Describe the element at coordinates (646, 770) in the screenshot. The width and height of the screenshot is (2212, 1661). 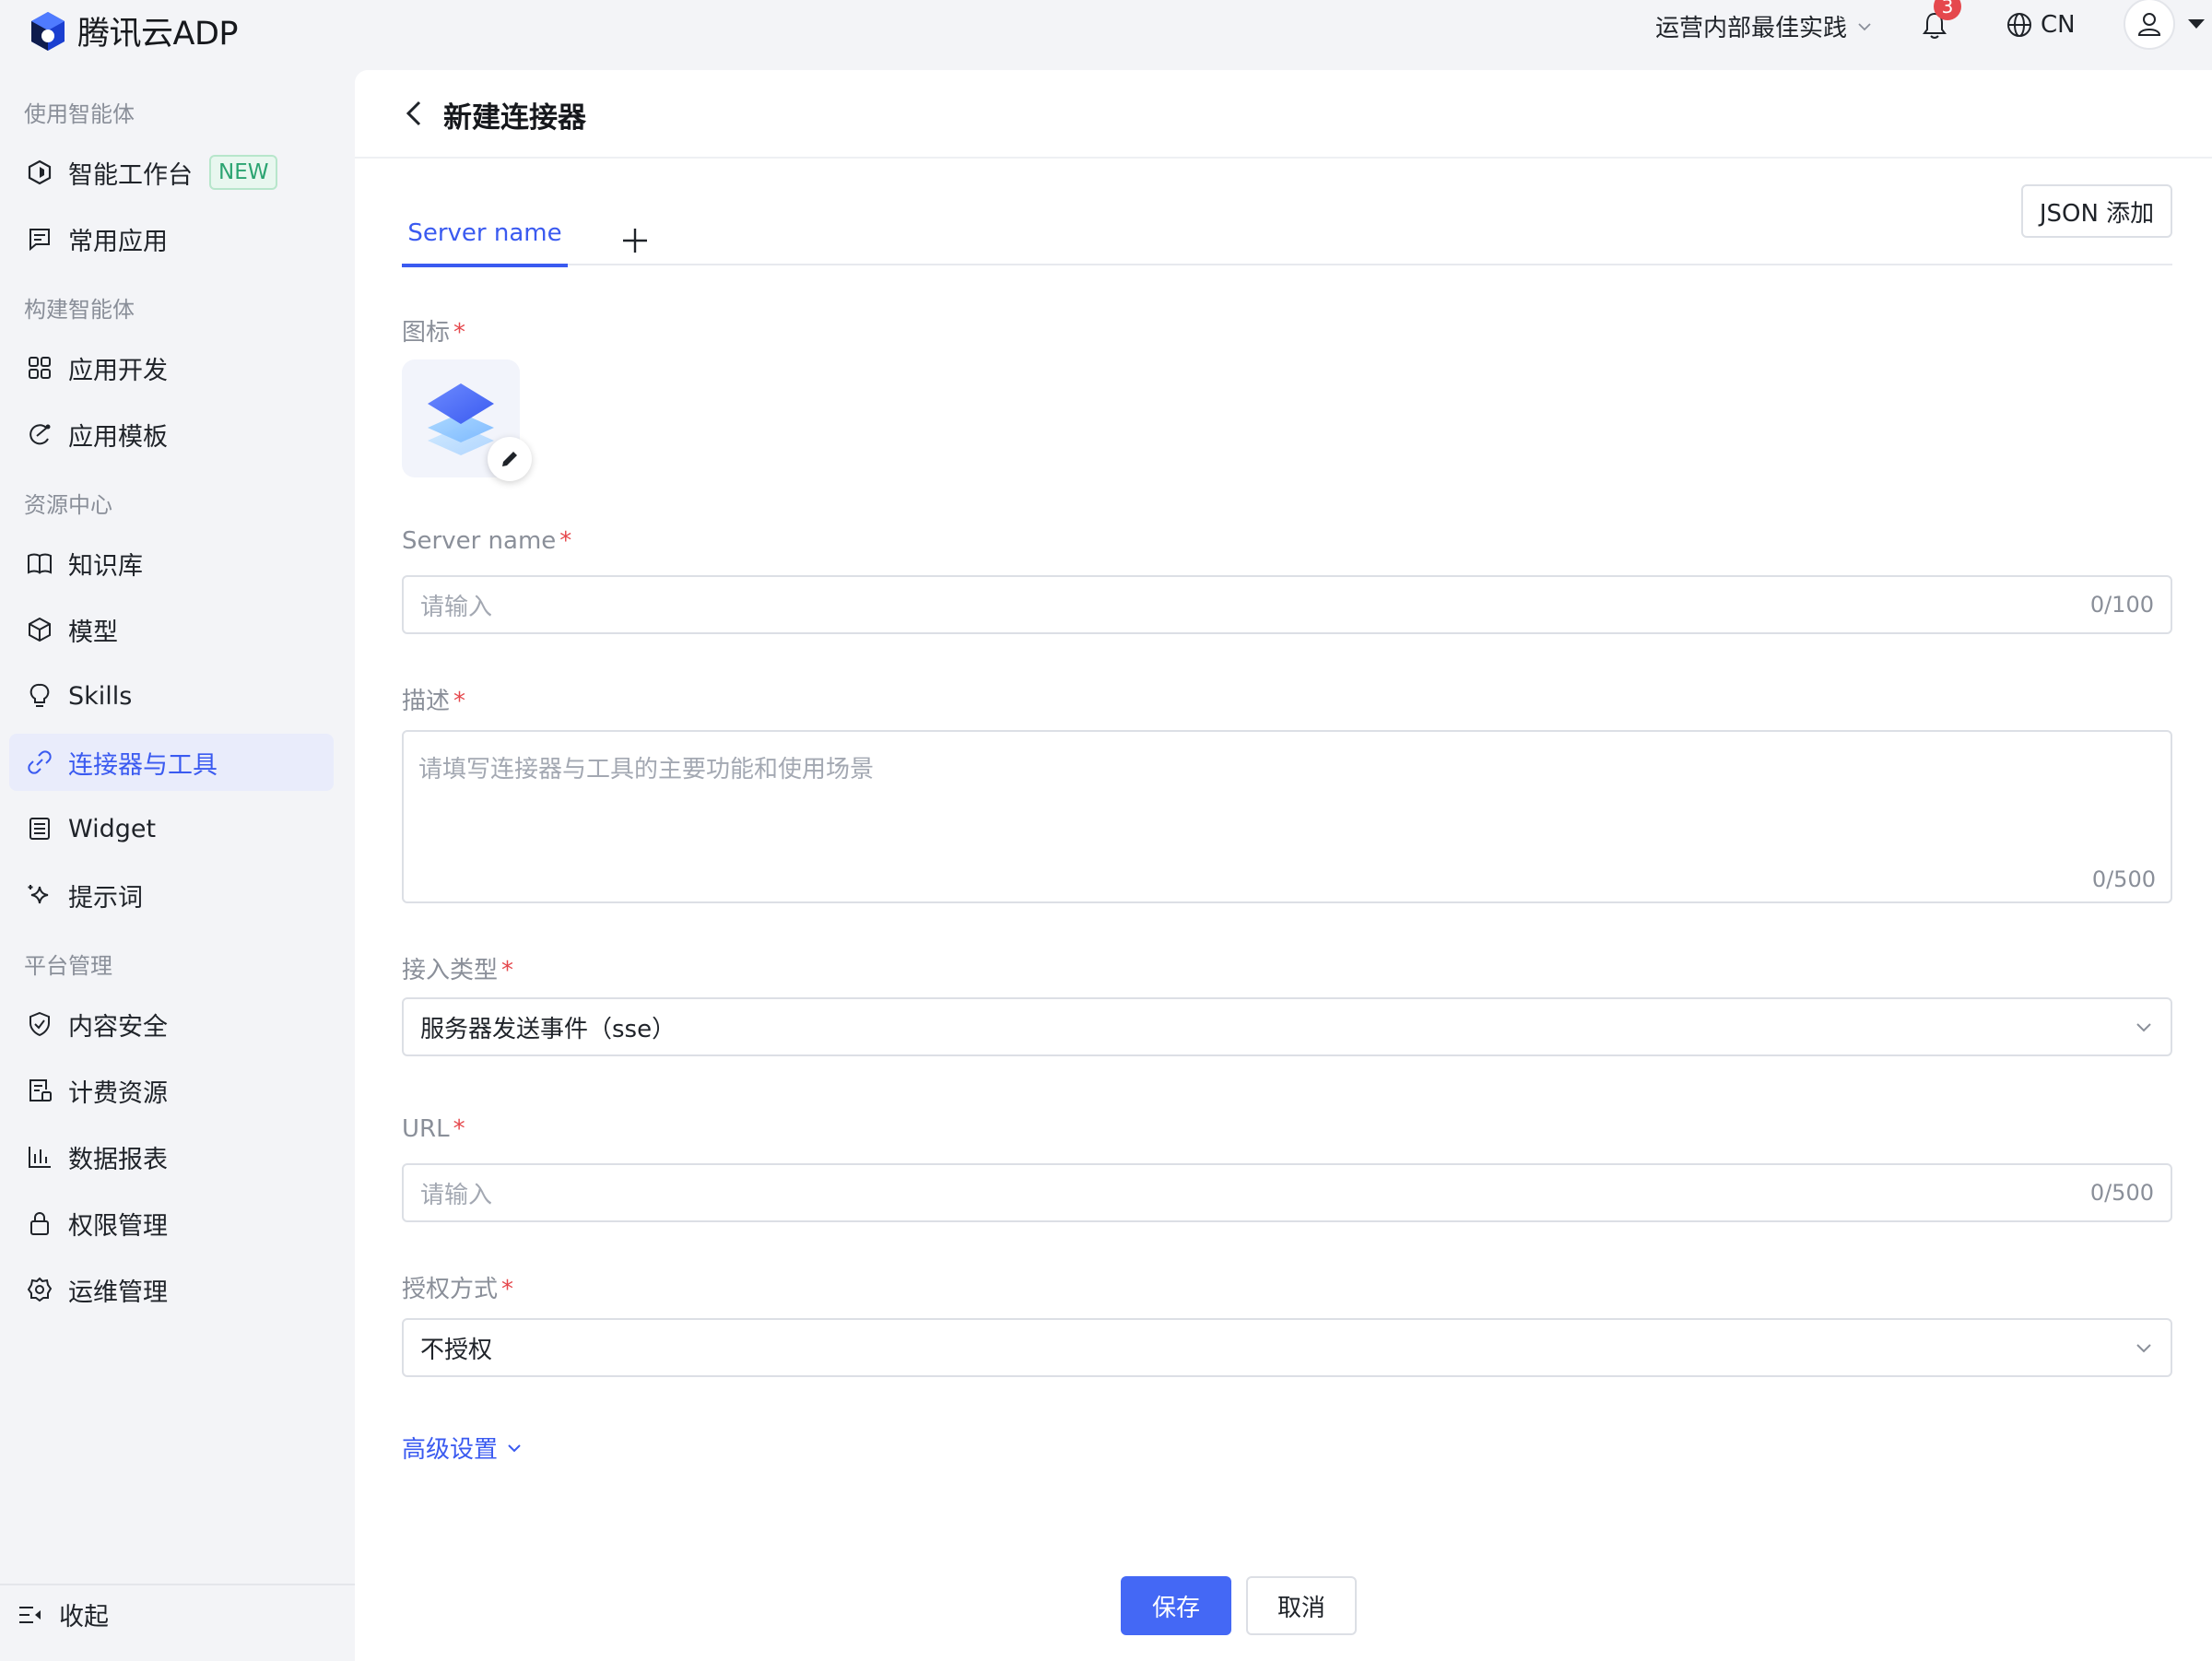
I see `textarea-placeholder: 请填写连接器与工具的主要功能和使用场景` at that location.